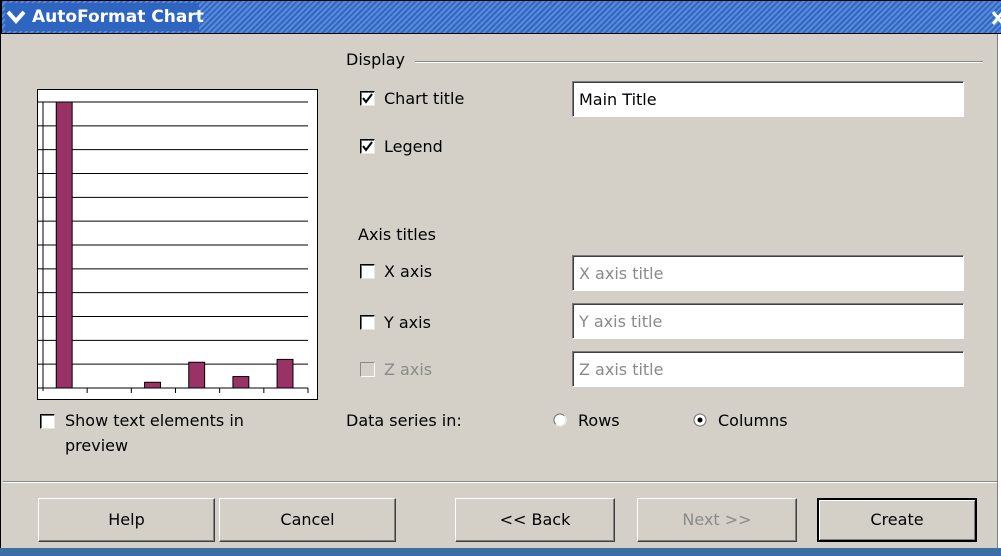  Describe the element at coordinates (118, 17) in the screenshot. I see `window-title: AutoFormat Chart` at that location.